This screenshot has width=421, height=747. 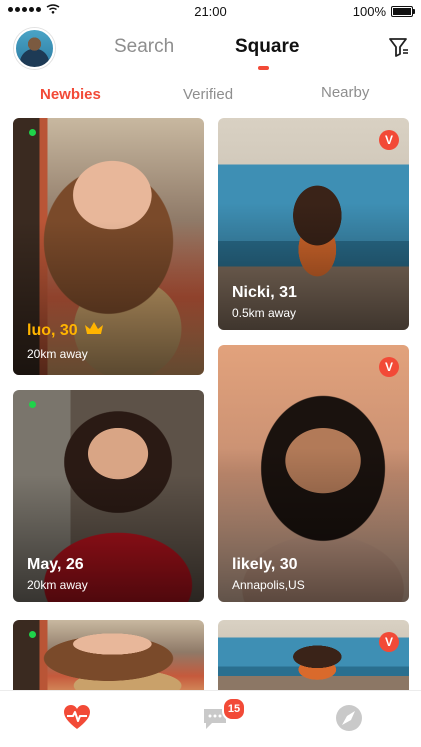 I want to click on battery-icon, so click(x=403, y=11).